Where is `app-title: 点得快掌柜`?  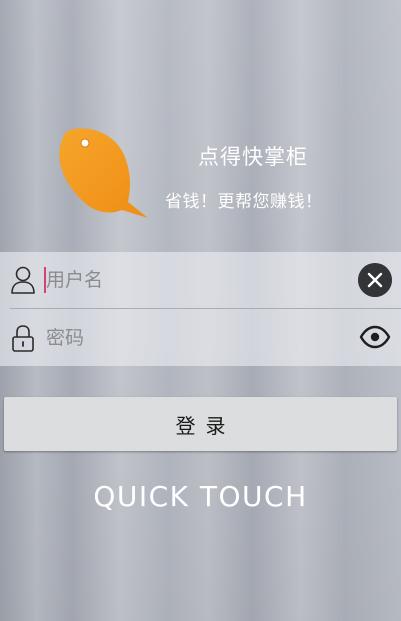
app-title: 点得快掌柜 is located at coordinates (253, 157).